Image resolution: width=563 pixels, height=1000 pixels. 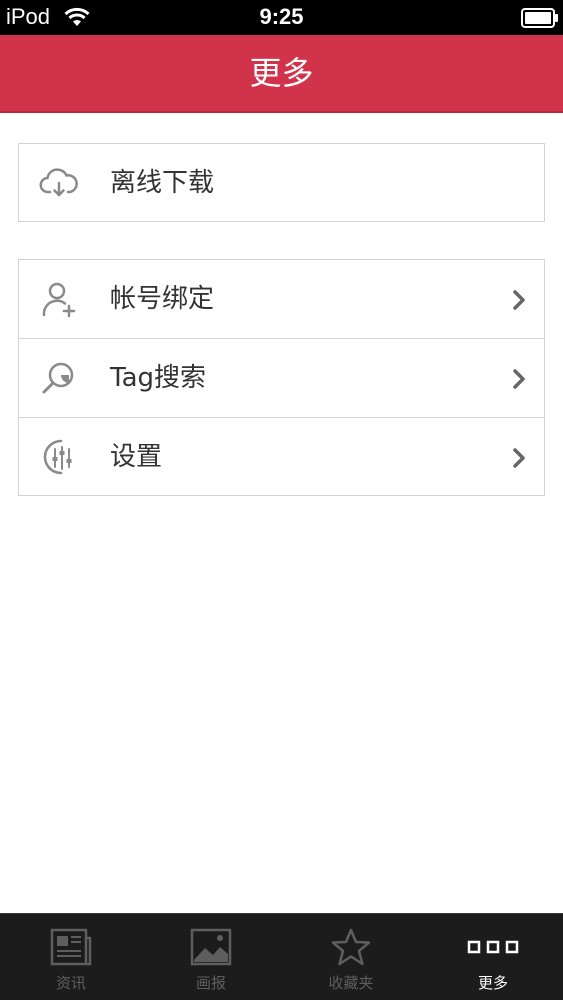 I want to click on tab-favorites: 收藏夹, so click(x=351, y=957).